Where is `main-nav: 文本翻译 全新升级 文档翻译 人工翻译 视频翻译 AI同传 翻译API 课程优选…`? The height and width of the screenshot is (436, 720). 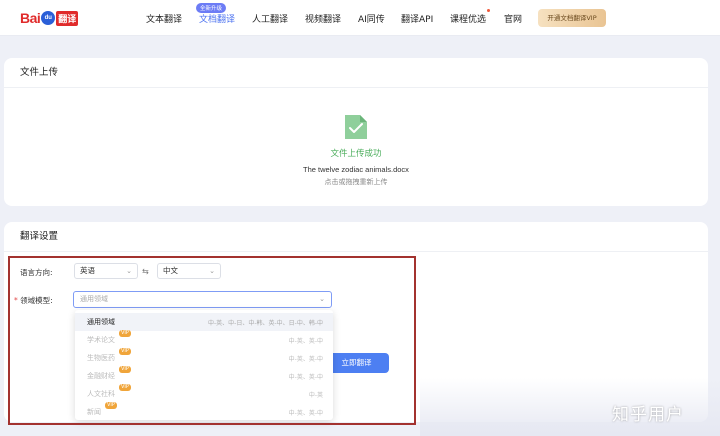 main-nav: 文本翻译 全新升级 文档翻译 人工翻译 视频翻译 AI同传 翻译API 课程优选… is located at coordinates (360, 18).